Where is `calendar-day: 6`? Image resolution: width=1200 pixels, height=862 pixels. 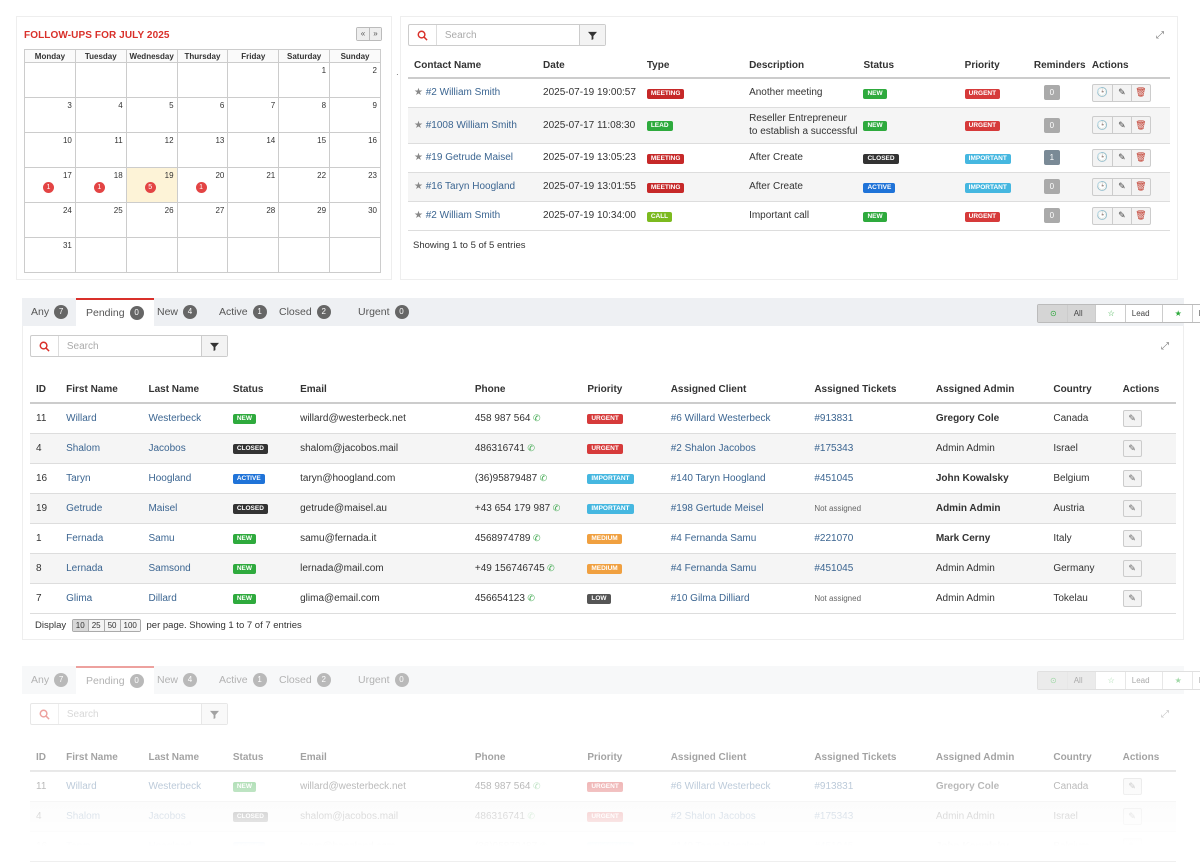 calendar-day: 6 is located at coordinates (202, 115).